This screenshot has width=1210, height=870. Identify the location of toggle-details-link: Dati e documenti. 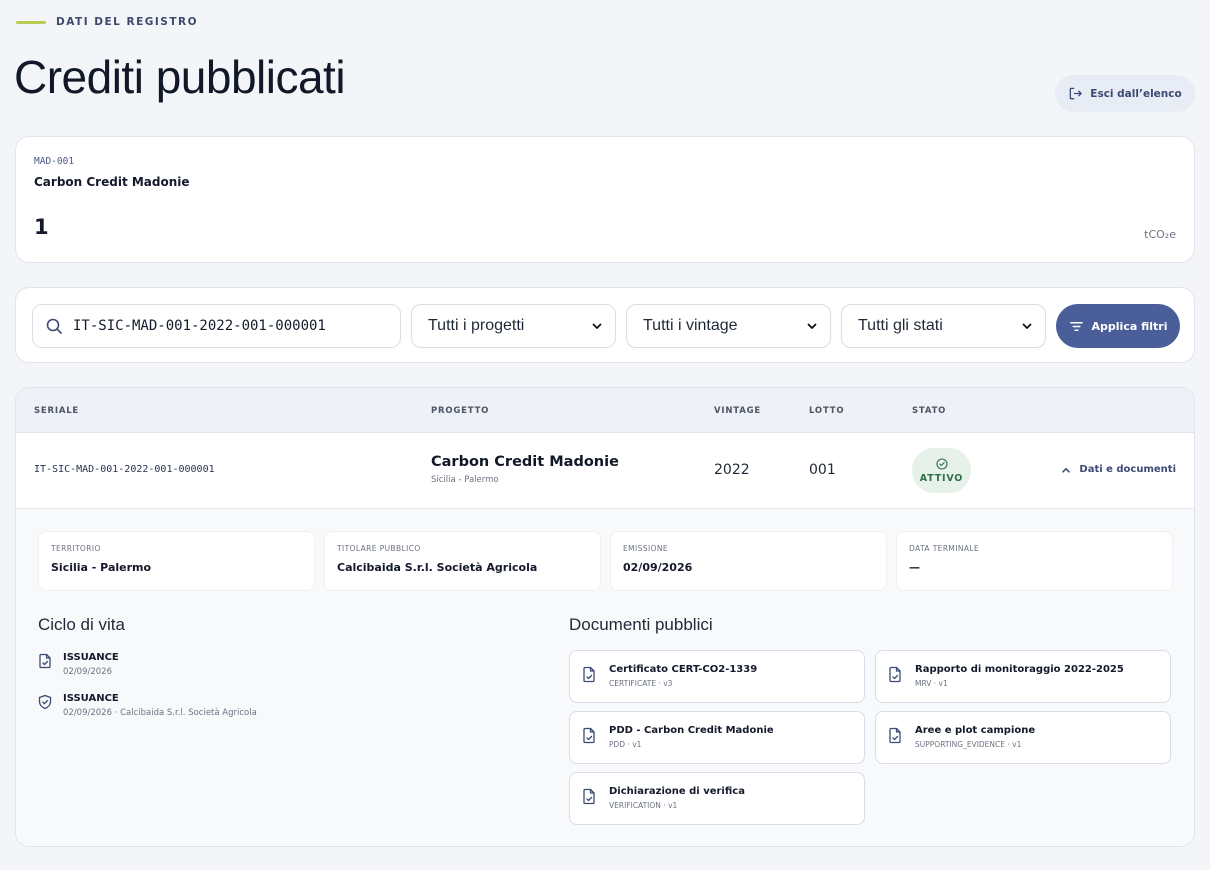
(1118, 469).